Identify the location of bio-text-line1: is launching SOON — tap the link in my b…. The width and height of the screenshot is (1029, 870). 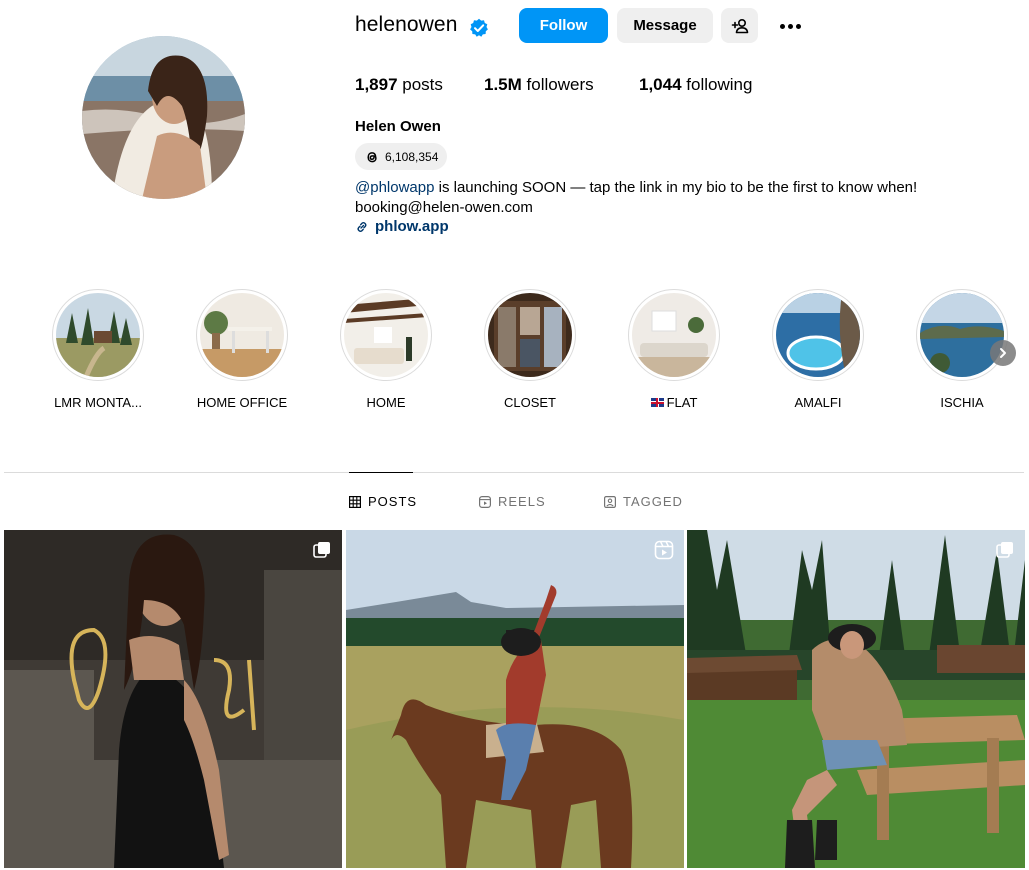
(676, 187).